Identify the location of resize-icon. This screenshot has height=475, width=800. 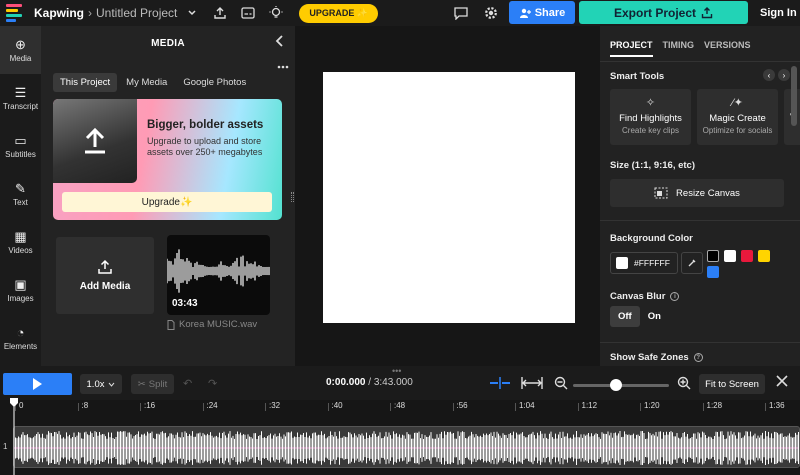
(661, 193).